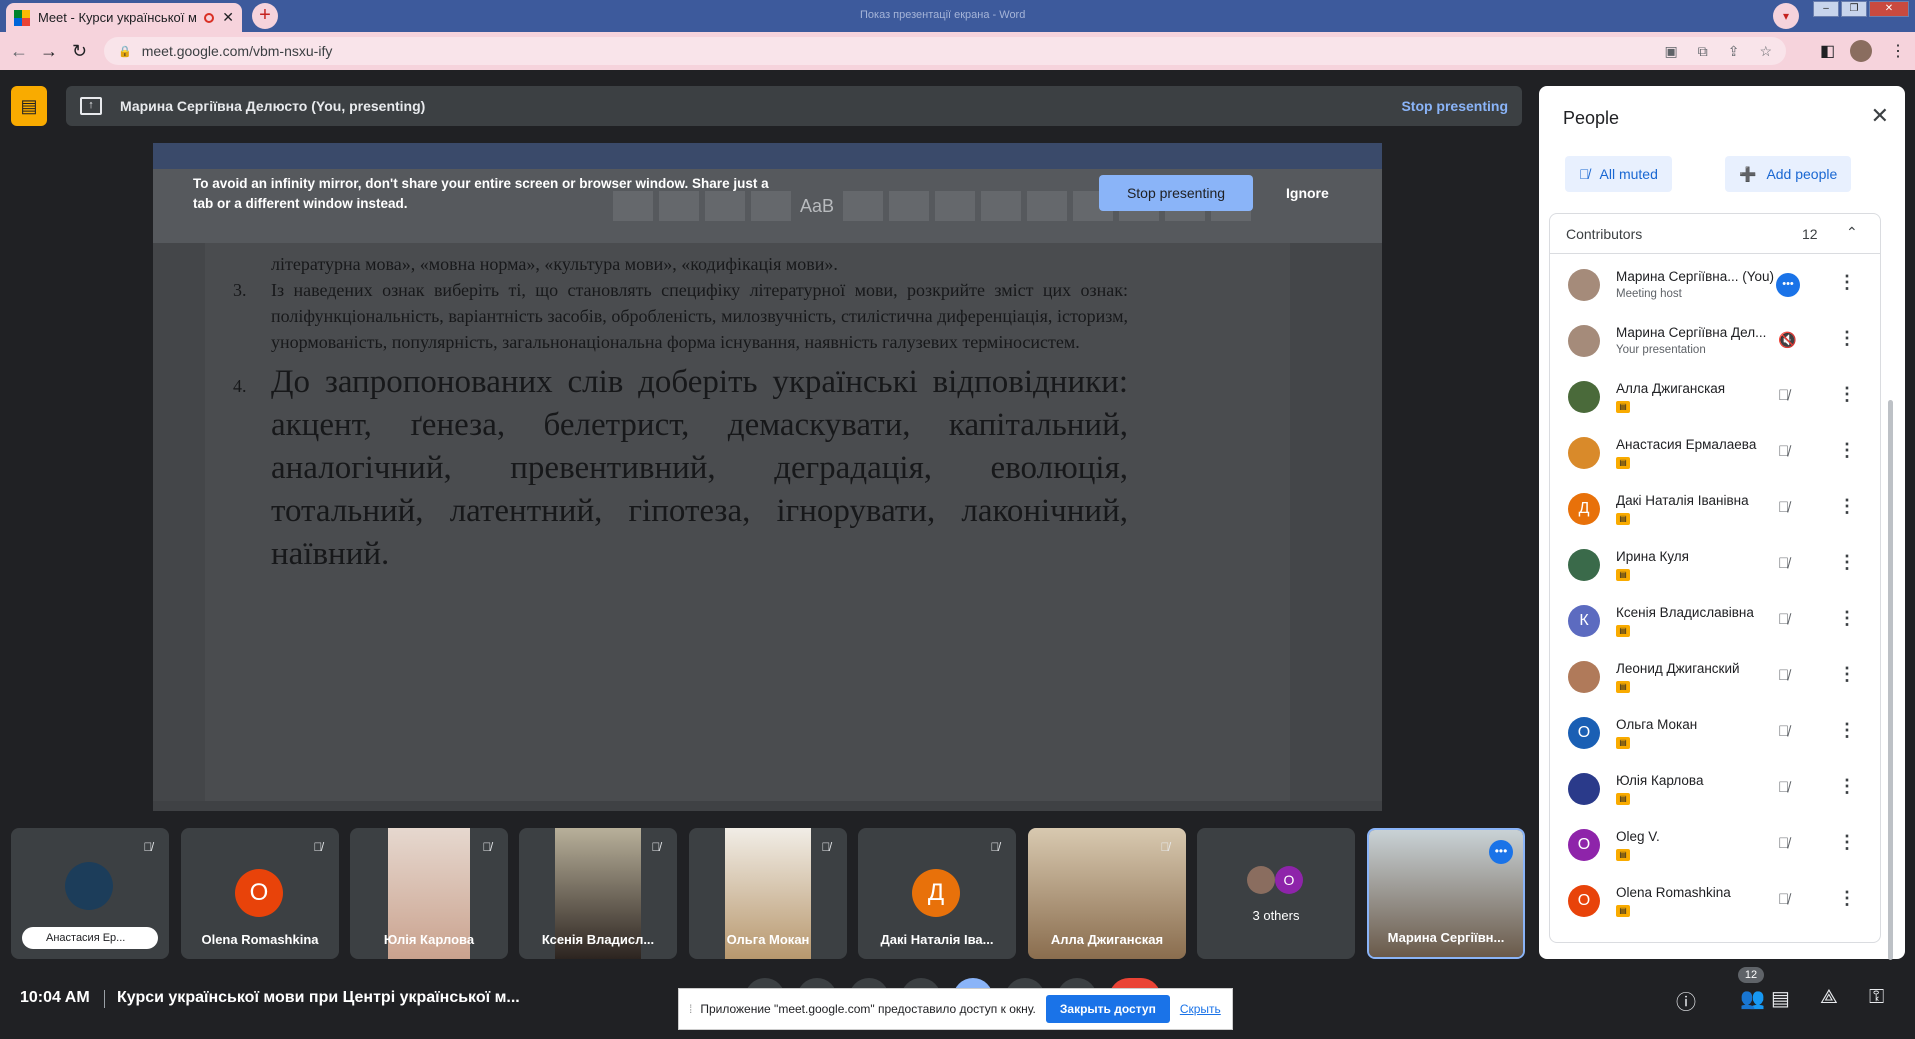 This screenshot has width=1915, height=1039. What do you see at coordinates (1715, 509) in the screenshot?
I see `participant-row: Д Дакі Наталія Іванівна ▤ 🎙̸ ⋮` at bounding box center [1715, 509].